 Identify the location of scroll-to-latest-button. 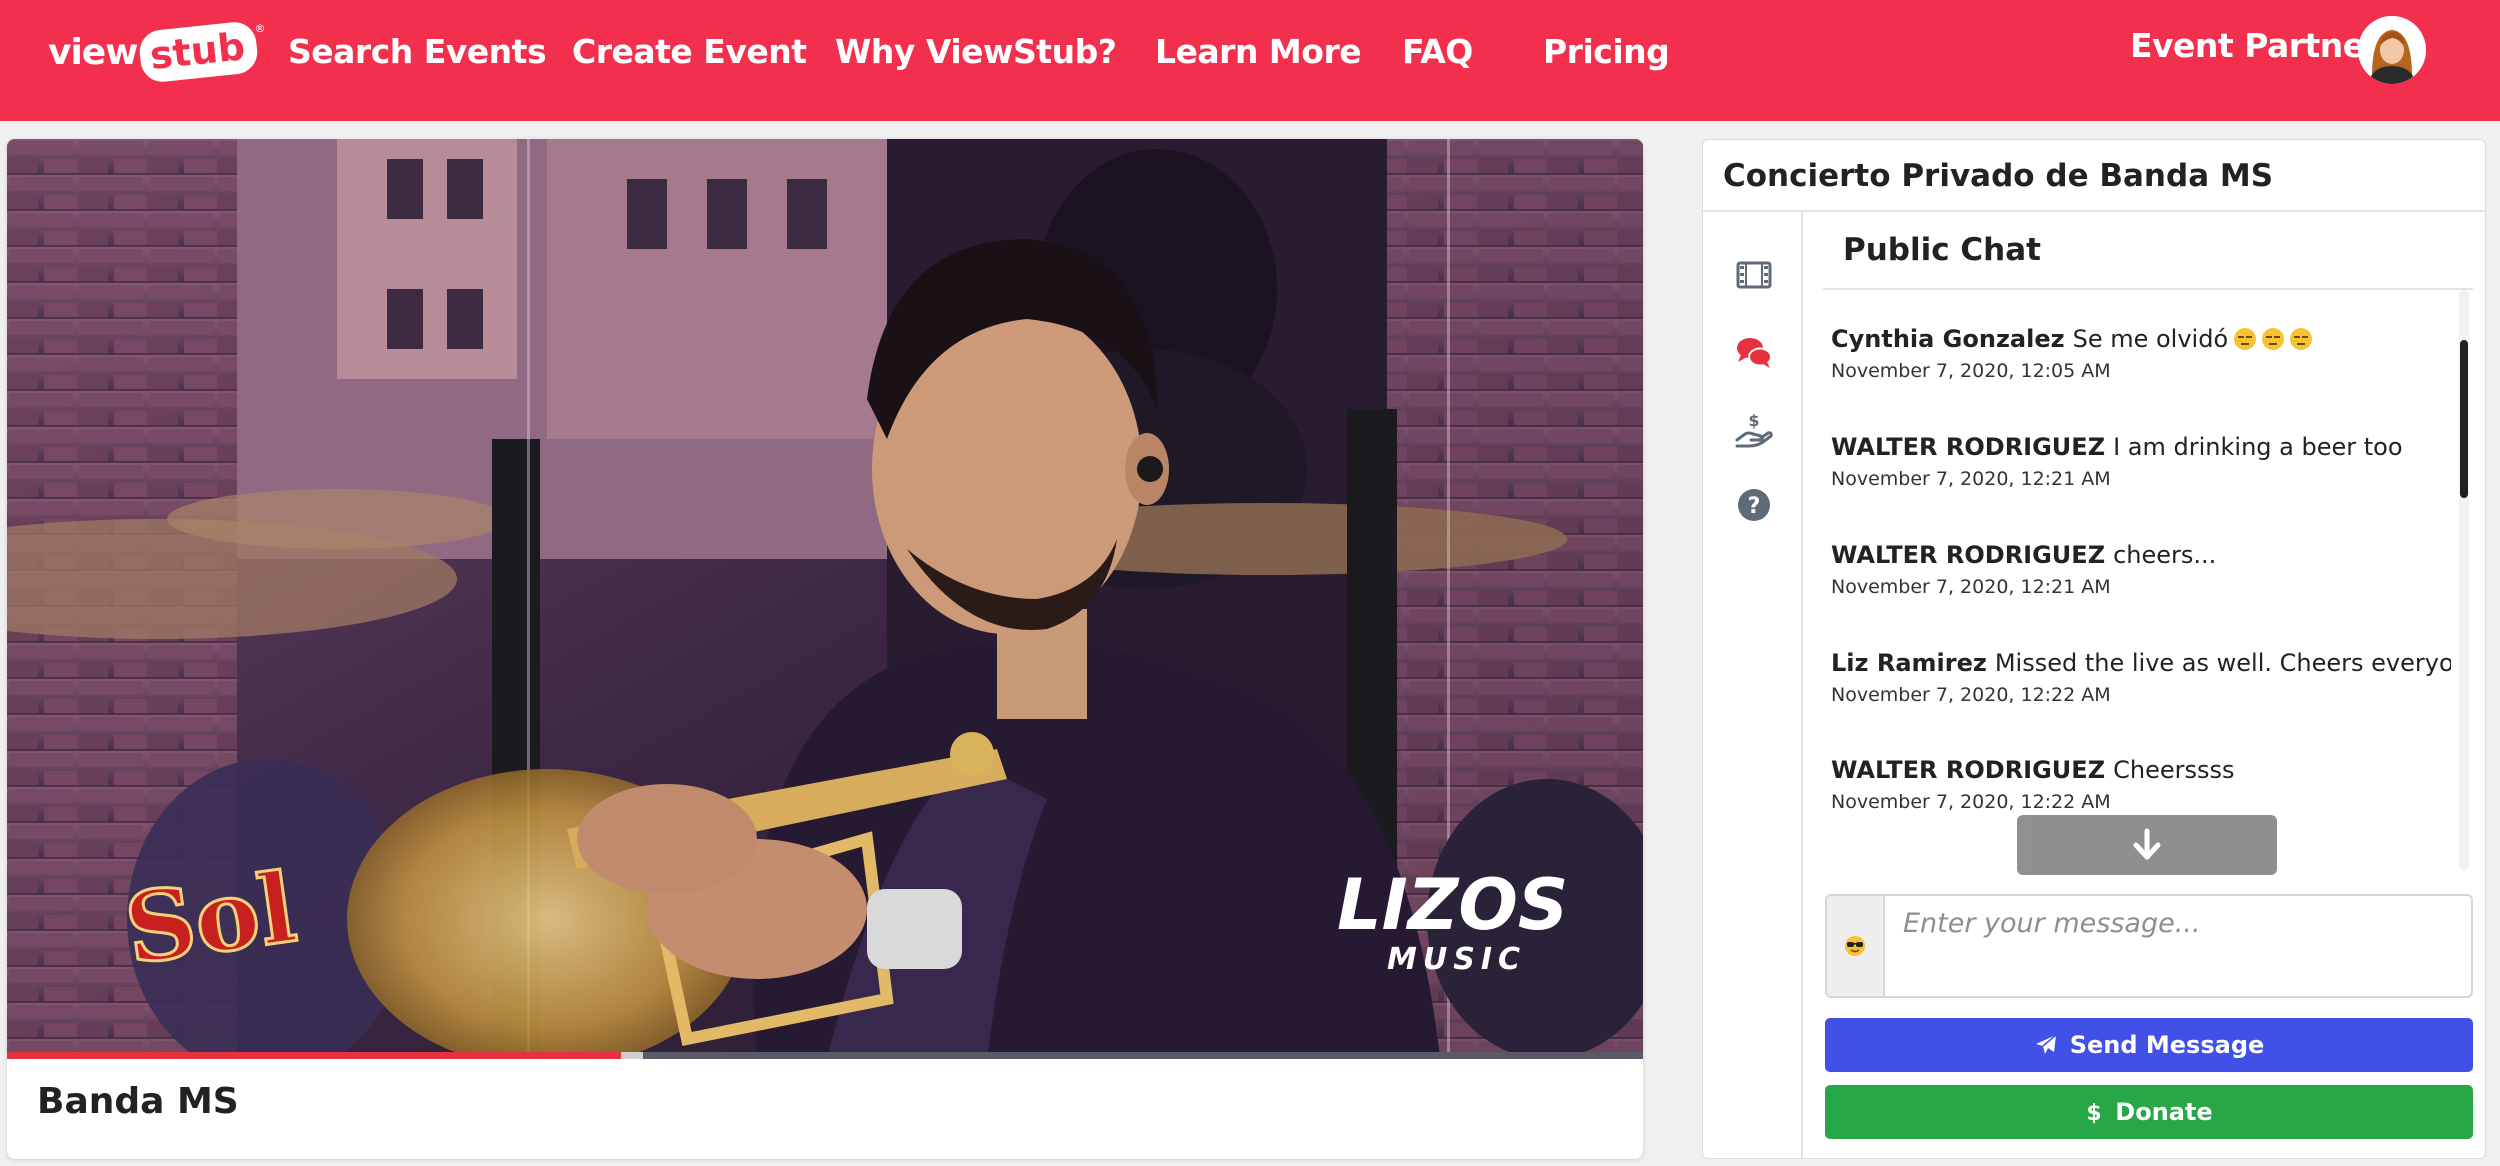
(2147, 845).